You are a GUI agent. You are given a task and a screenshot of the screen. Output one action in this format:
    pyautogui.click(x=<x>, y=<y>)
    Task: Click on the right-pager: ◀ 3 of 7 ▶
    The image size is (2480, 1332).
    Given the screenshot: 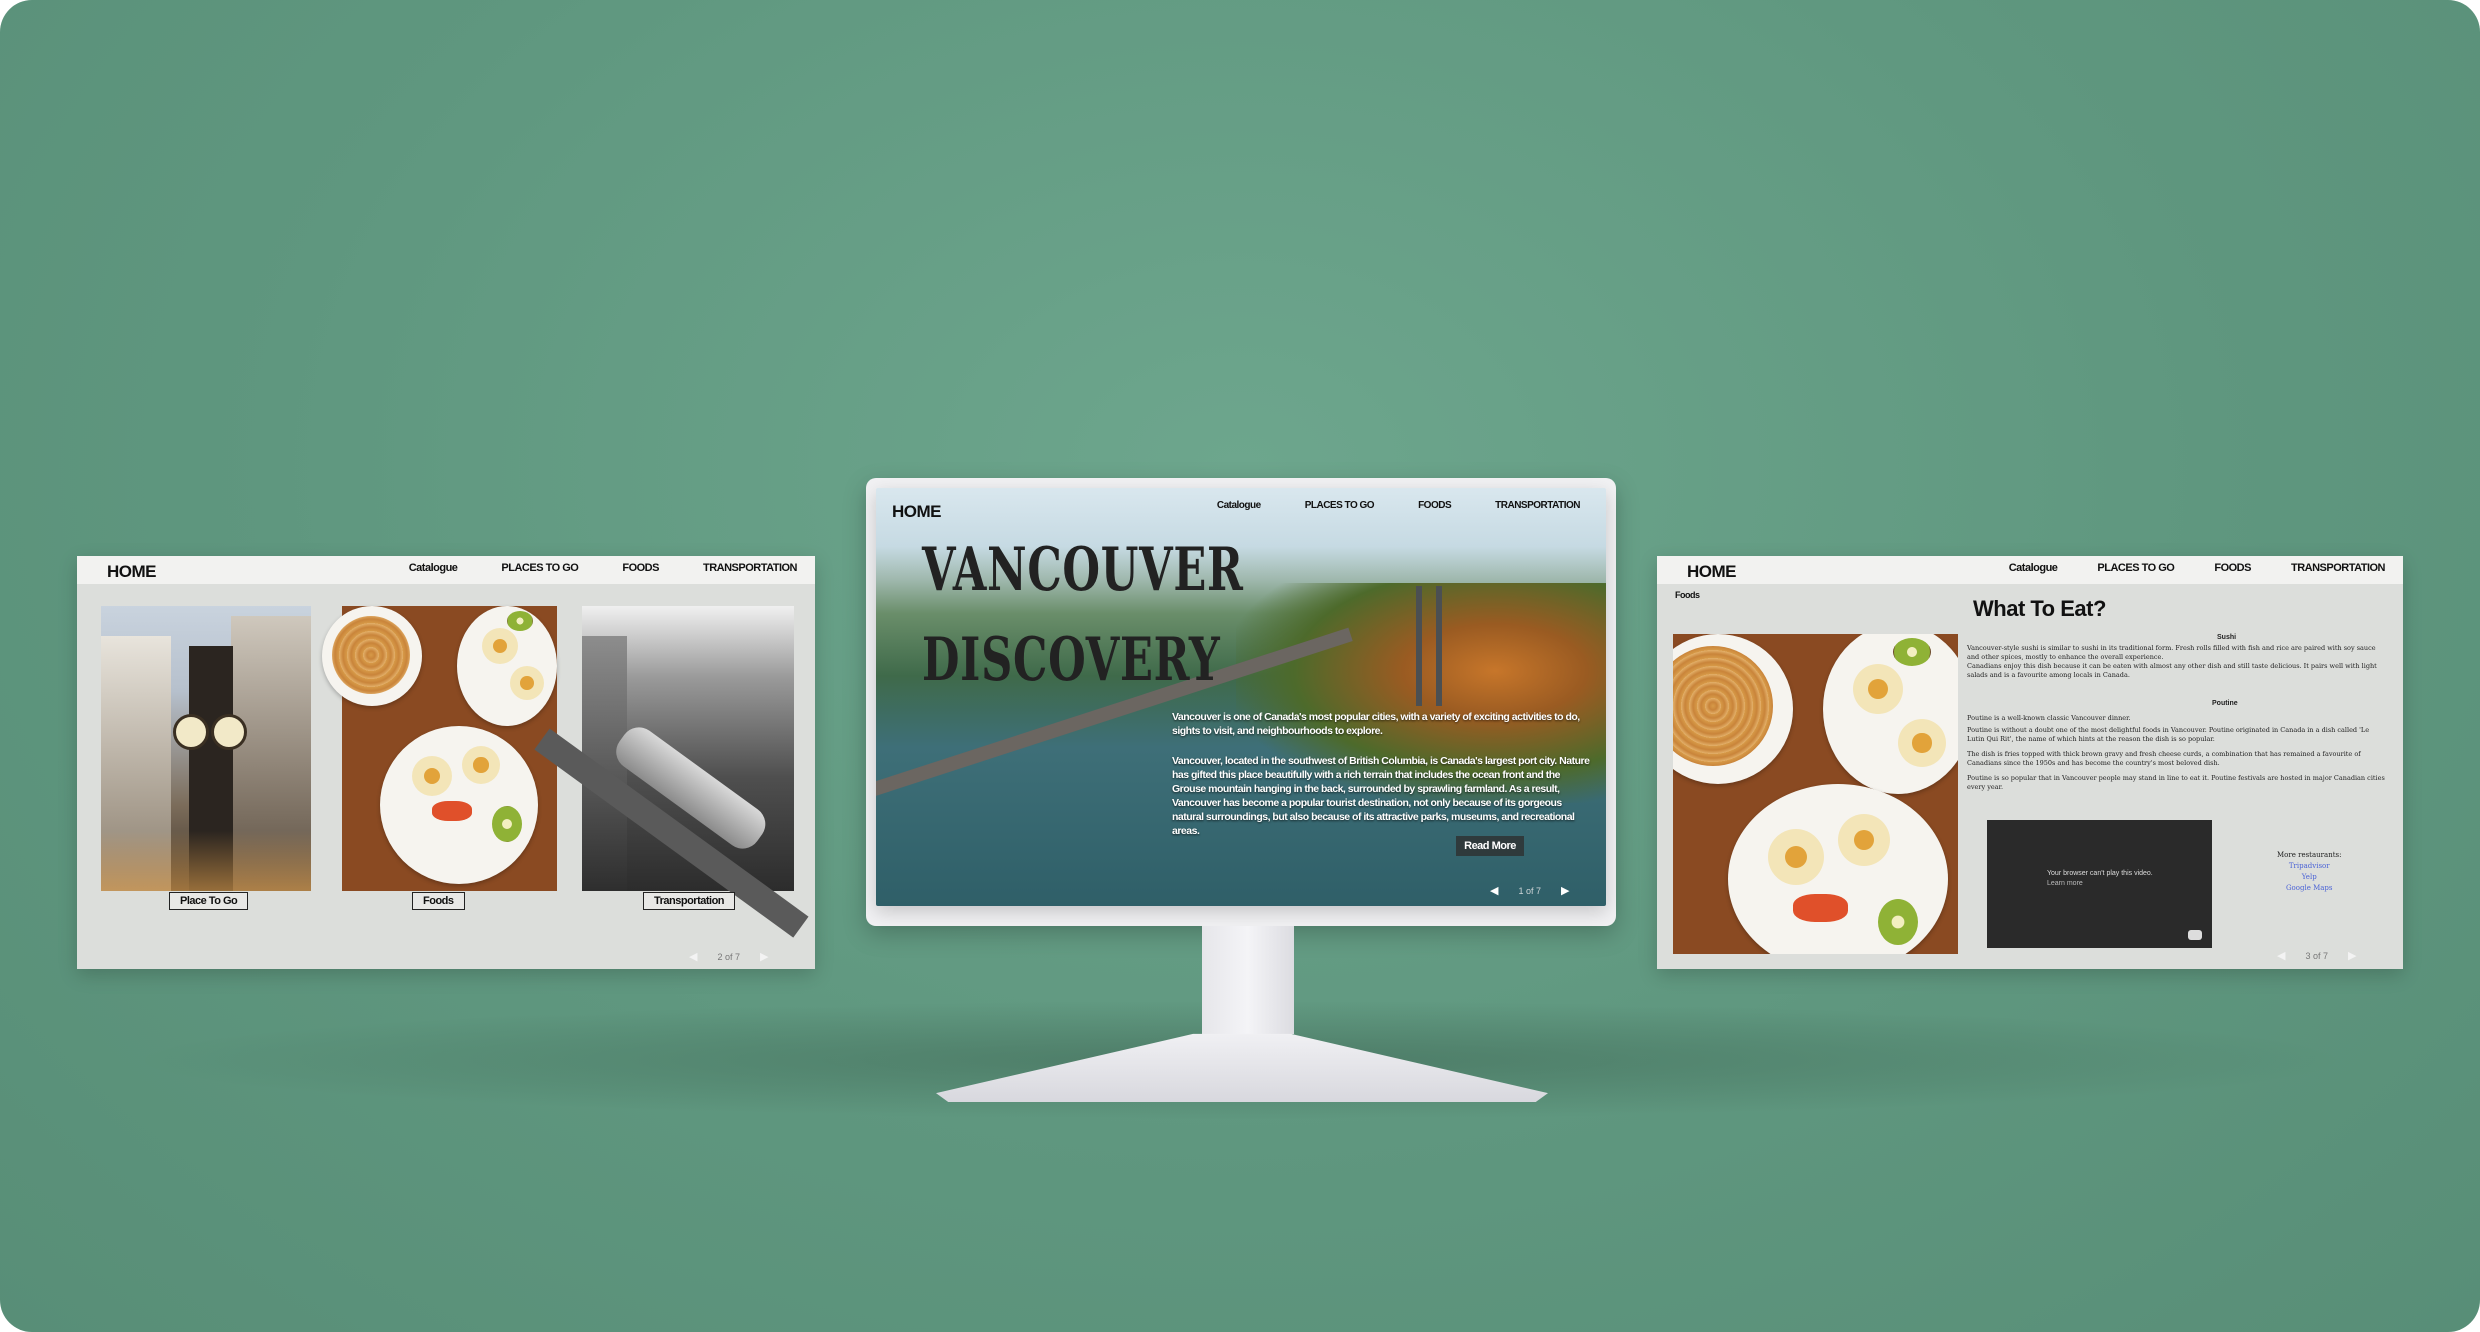 What is the action you would take?
    pyautogui.click(x=2316, y=955)
    